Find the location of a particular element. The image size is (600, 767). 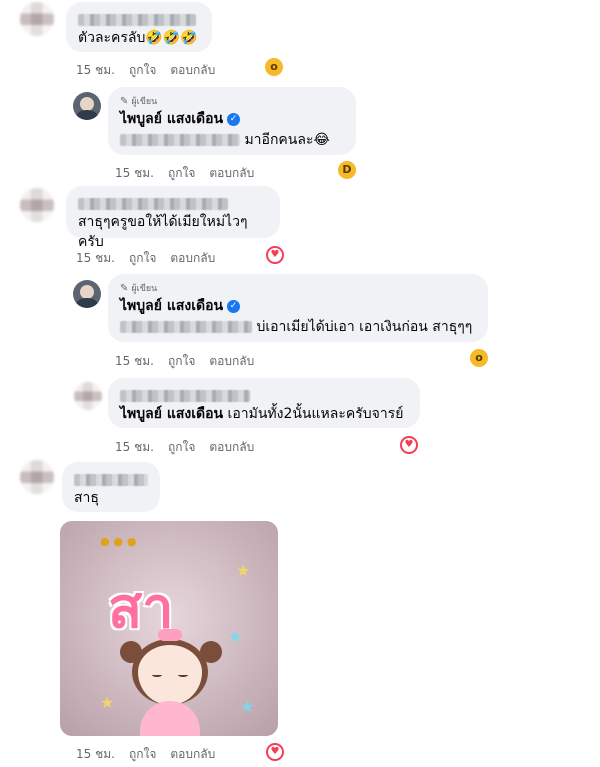

comment-text: สาธุ is located at coordinates (86, 498).